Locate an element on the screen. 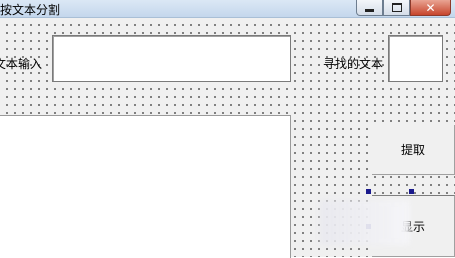  minimize-button is located at coordinates (369, 8).